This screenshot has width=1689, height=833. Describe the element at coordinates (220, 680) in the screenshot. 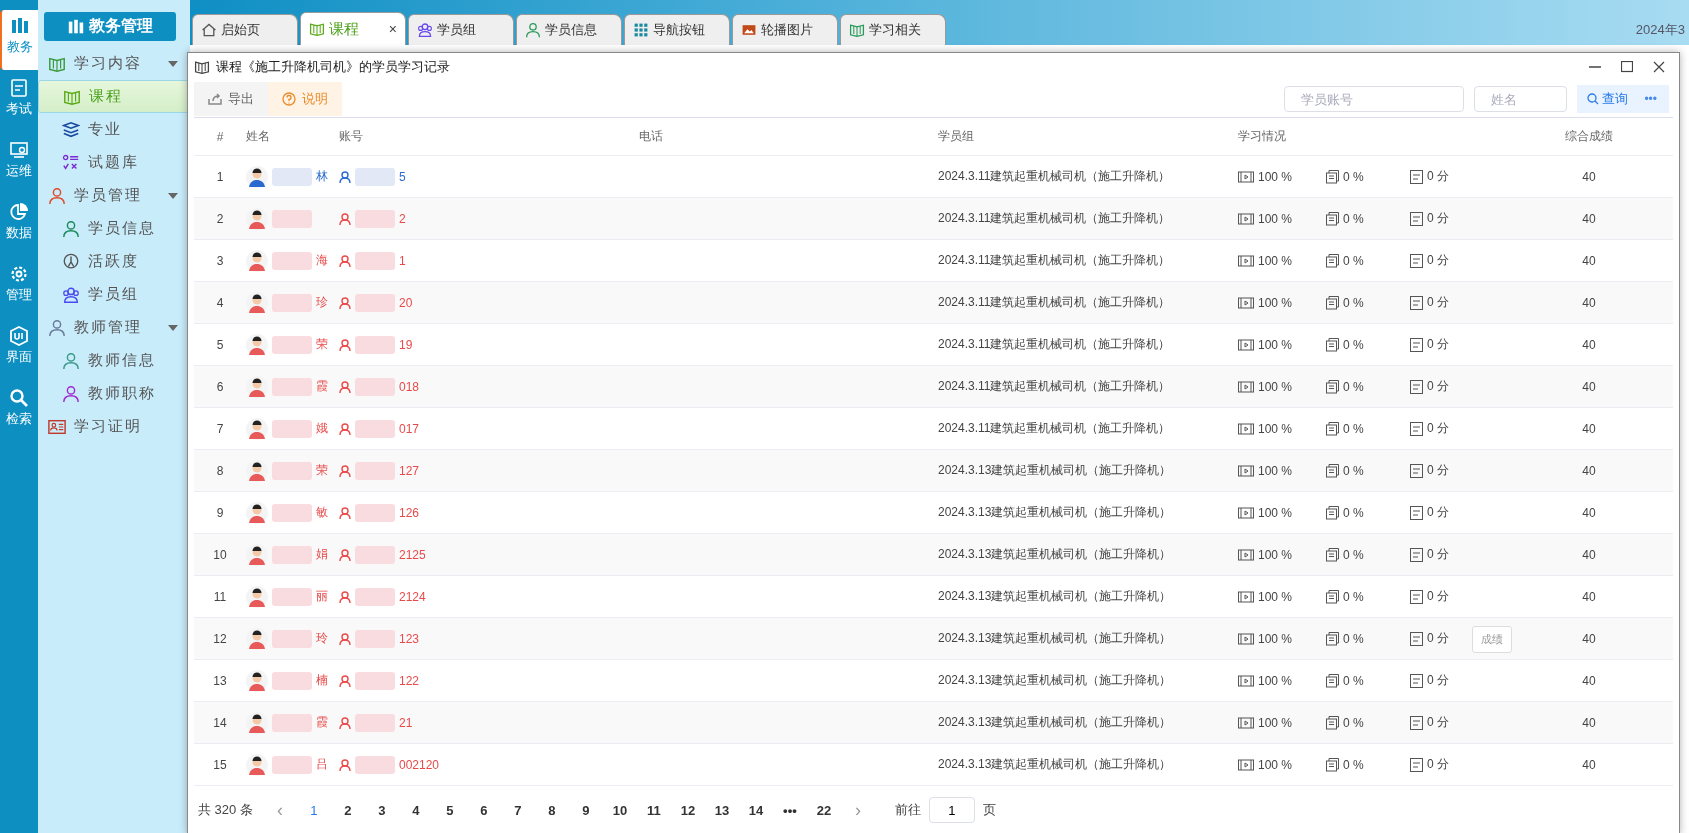

I see `row-number: 13` at that location.